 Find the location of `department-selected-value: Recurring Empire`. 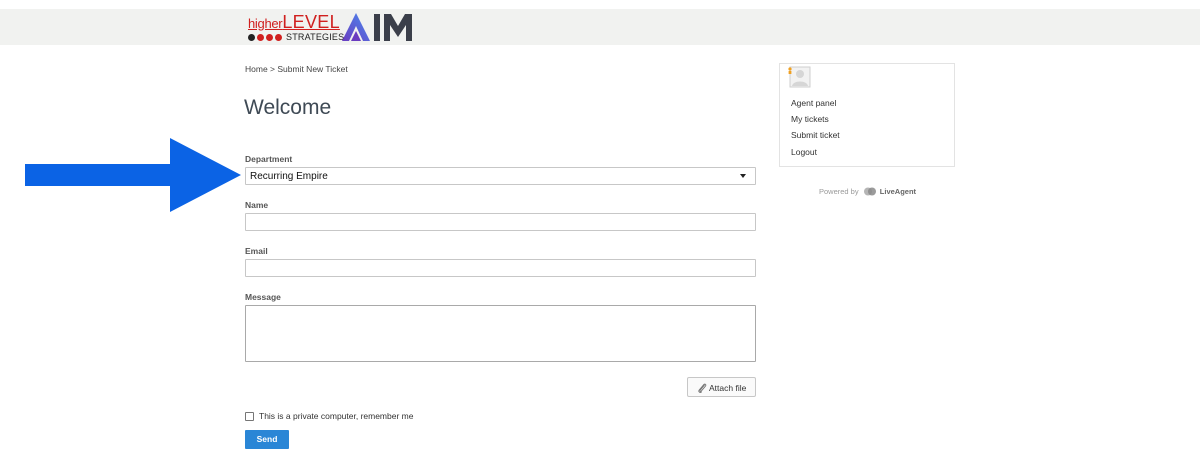

department-selected-value: Recurring Empire is located at coordinates (289, 176).